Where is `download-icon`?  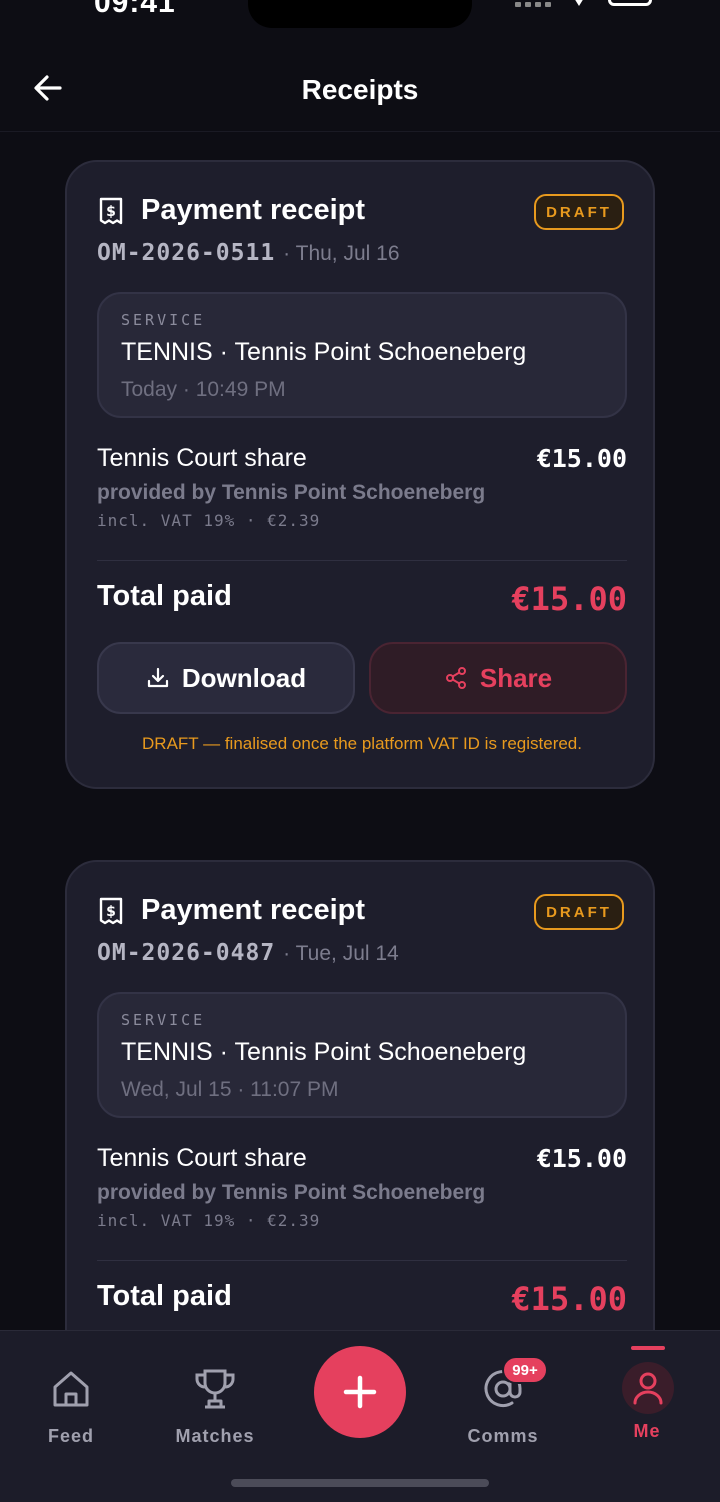 download-icon is located at coordinates (157, 677).